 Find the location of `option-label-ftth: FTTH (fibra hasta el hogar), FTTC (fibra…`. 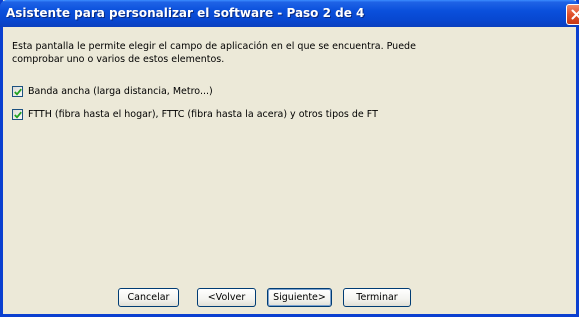

option-label-ftth: FTTH (fibra hasta el hogar), FTTC (fibra… is located at coordinates (203, 114).